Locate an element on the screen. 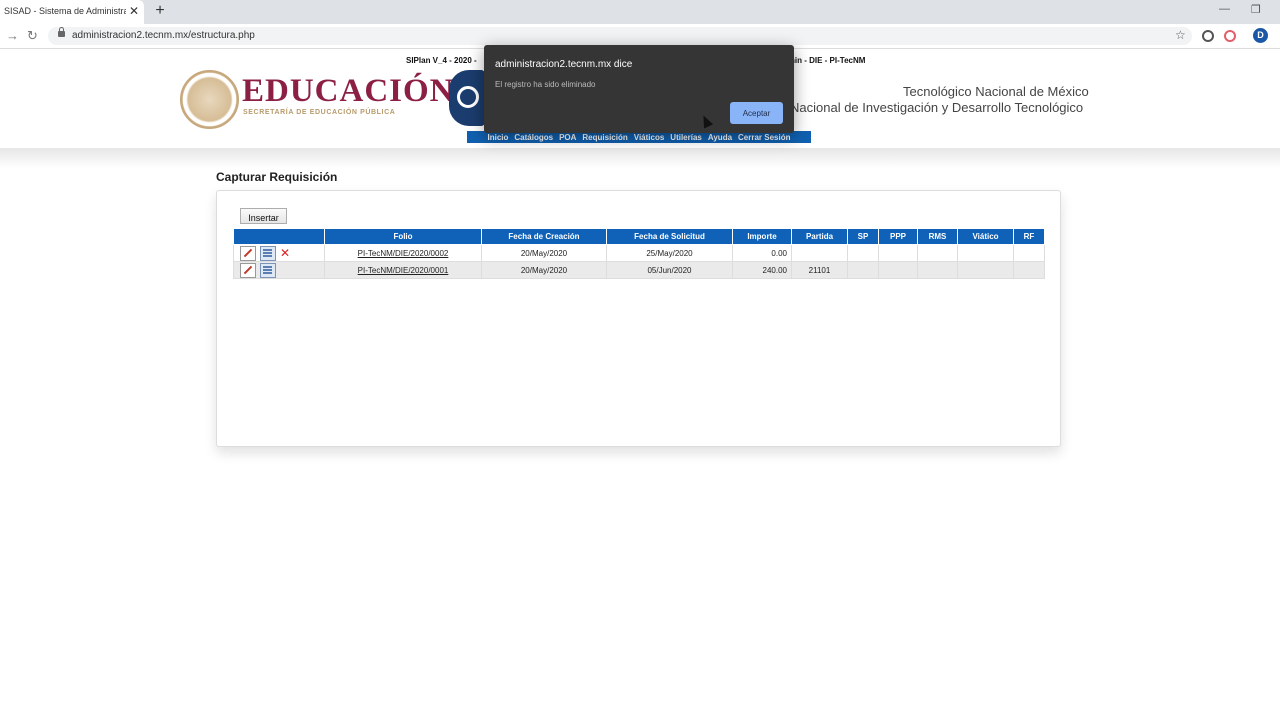 This screenshot has height=720, width=1280. menu-item-utilerias: Utilerías is located at coordinates (686, 137).